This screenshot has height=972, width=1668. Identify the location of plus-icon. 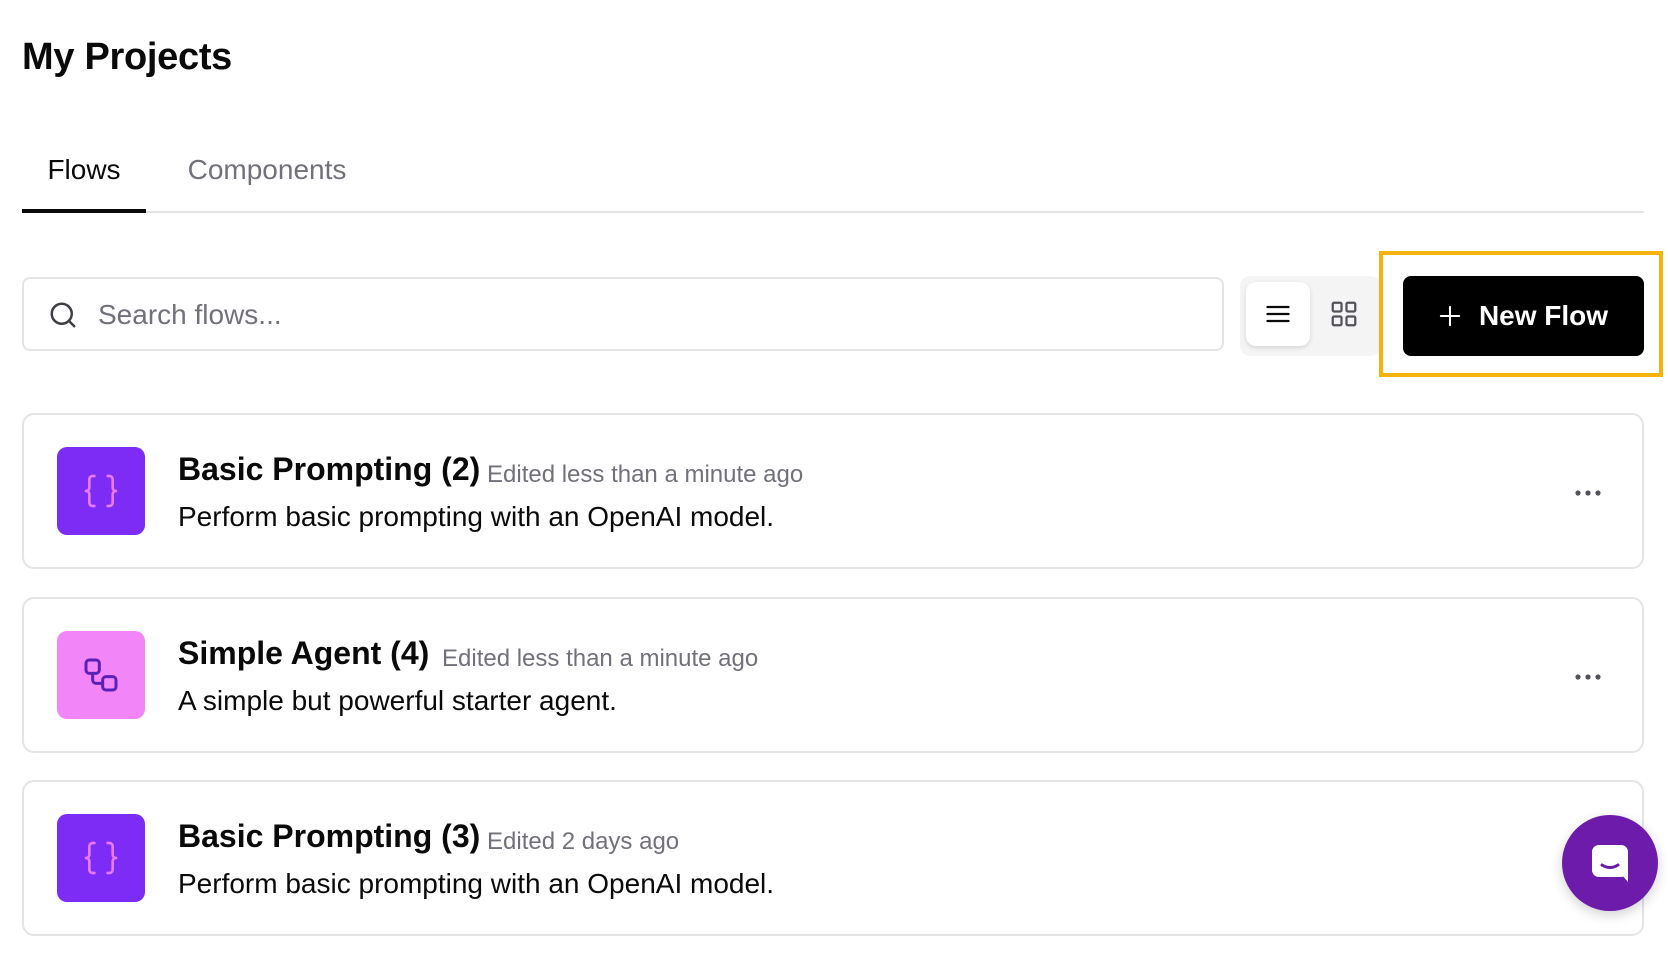
(1450, 316).